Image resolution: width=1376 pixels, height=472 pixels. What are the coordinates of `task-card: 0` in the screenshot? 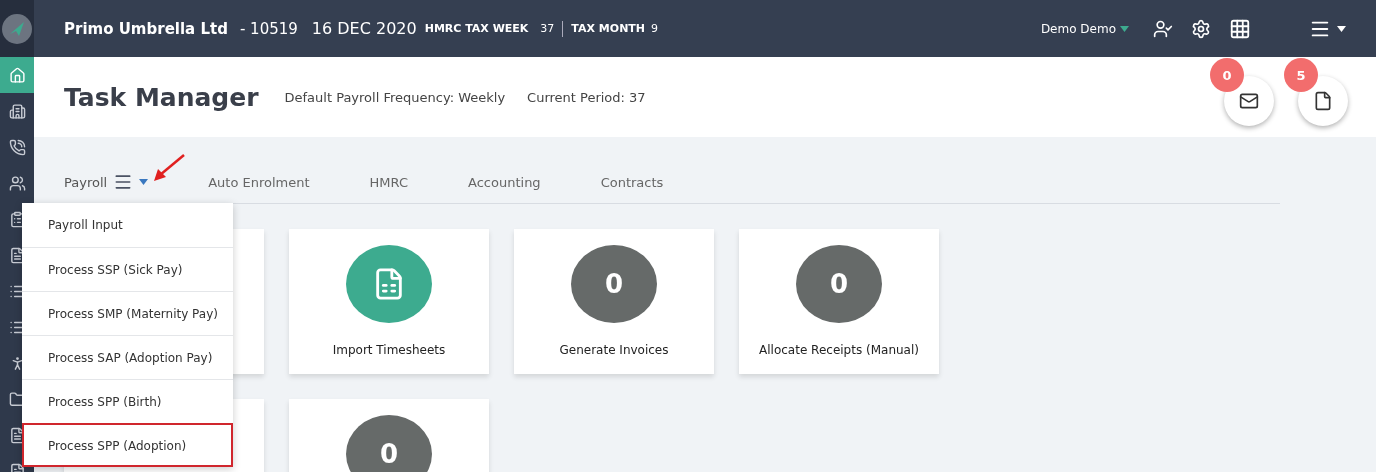 It's located at (389, 435).